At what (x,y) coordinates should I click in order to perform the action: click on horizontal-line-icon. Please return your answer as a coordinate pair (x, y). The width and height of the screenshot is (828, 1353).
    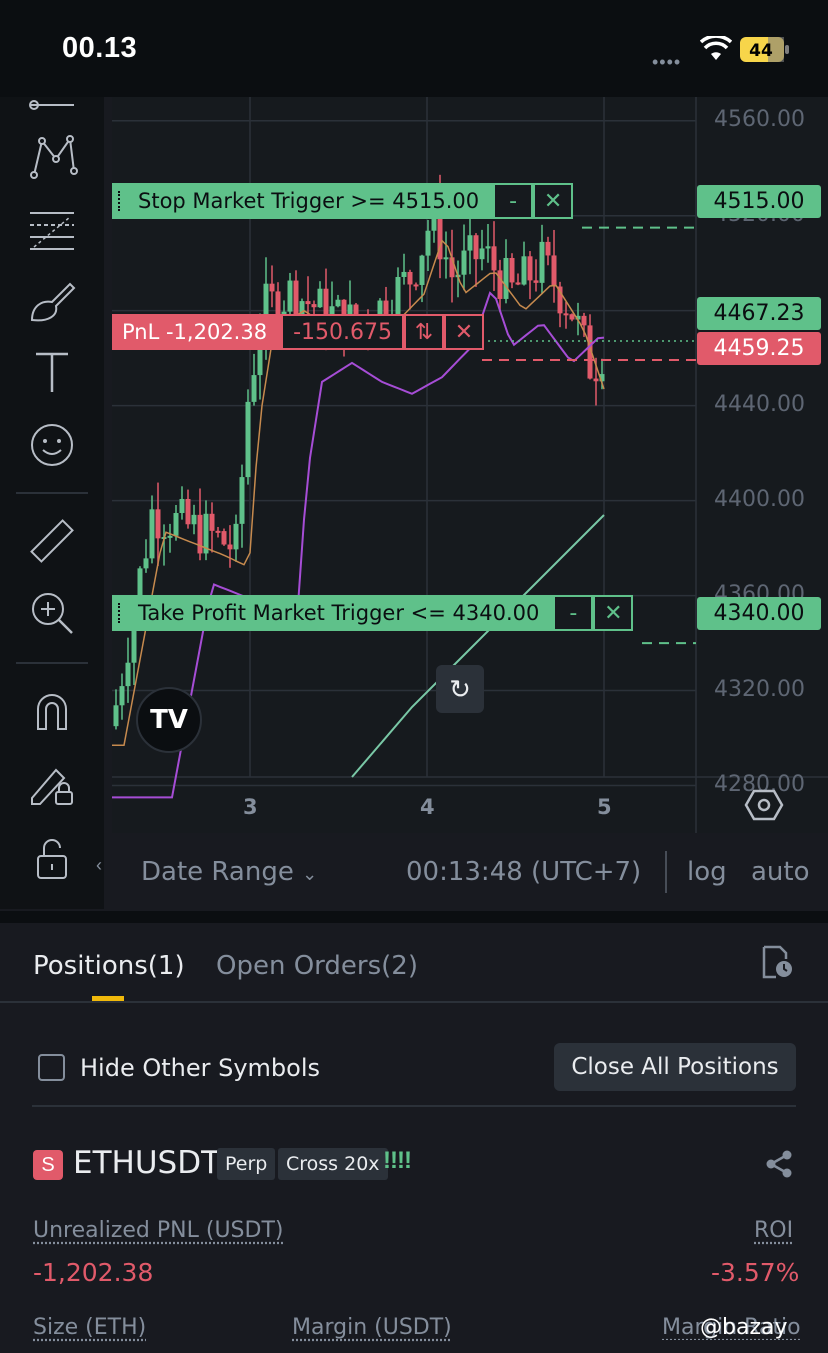
    Looking at the image, I should click on (51, 105).